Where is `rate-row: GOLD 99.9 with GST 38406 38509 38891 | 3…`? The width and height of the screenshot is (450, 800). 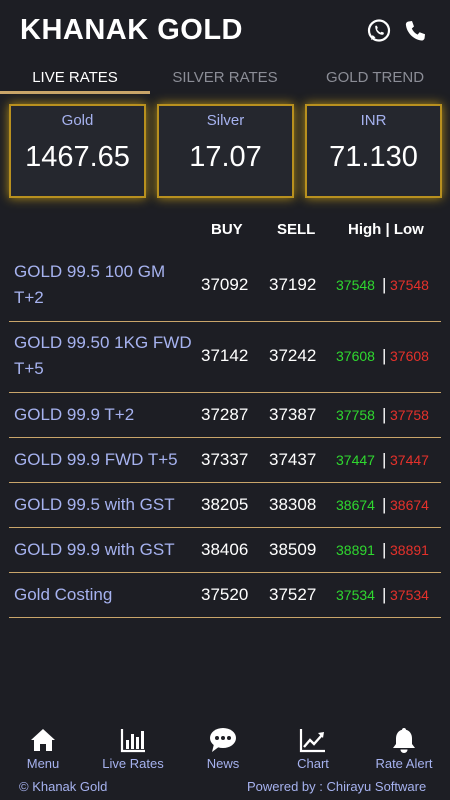 rate-row: GOLD 99.9 with GST 38406 38509 38891 | 3… is located at coordinates (225, 550).